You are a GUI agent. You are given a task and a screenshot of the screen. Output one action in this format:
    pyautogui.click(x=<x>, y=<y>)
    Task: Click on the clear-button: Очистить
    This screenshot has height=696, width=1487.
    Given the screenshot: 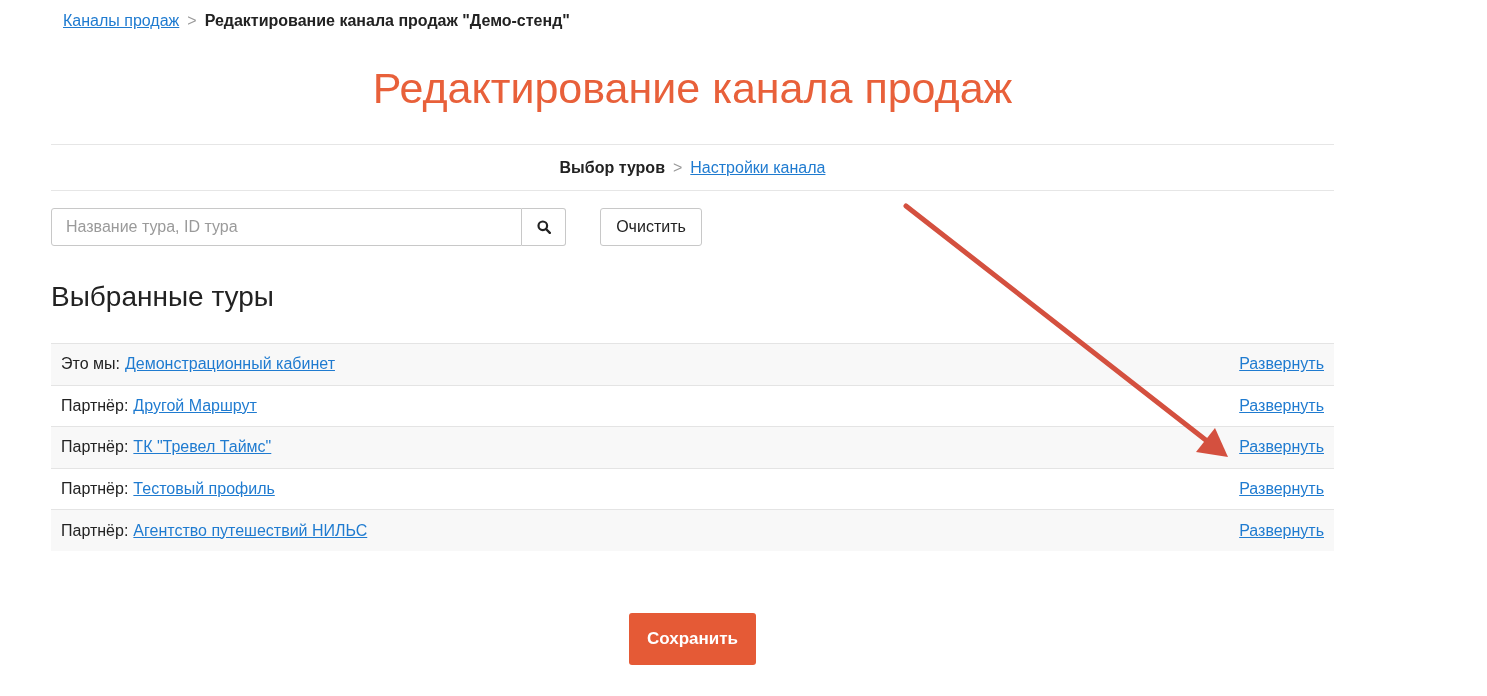 What is the action you would take?
    pyautogui.click(x=651, y=227)
    